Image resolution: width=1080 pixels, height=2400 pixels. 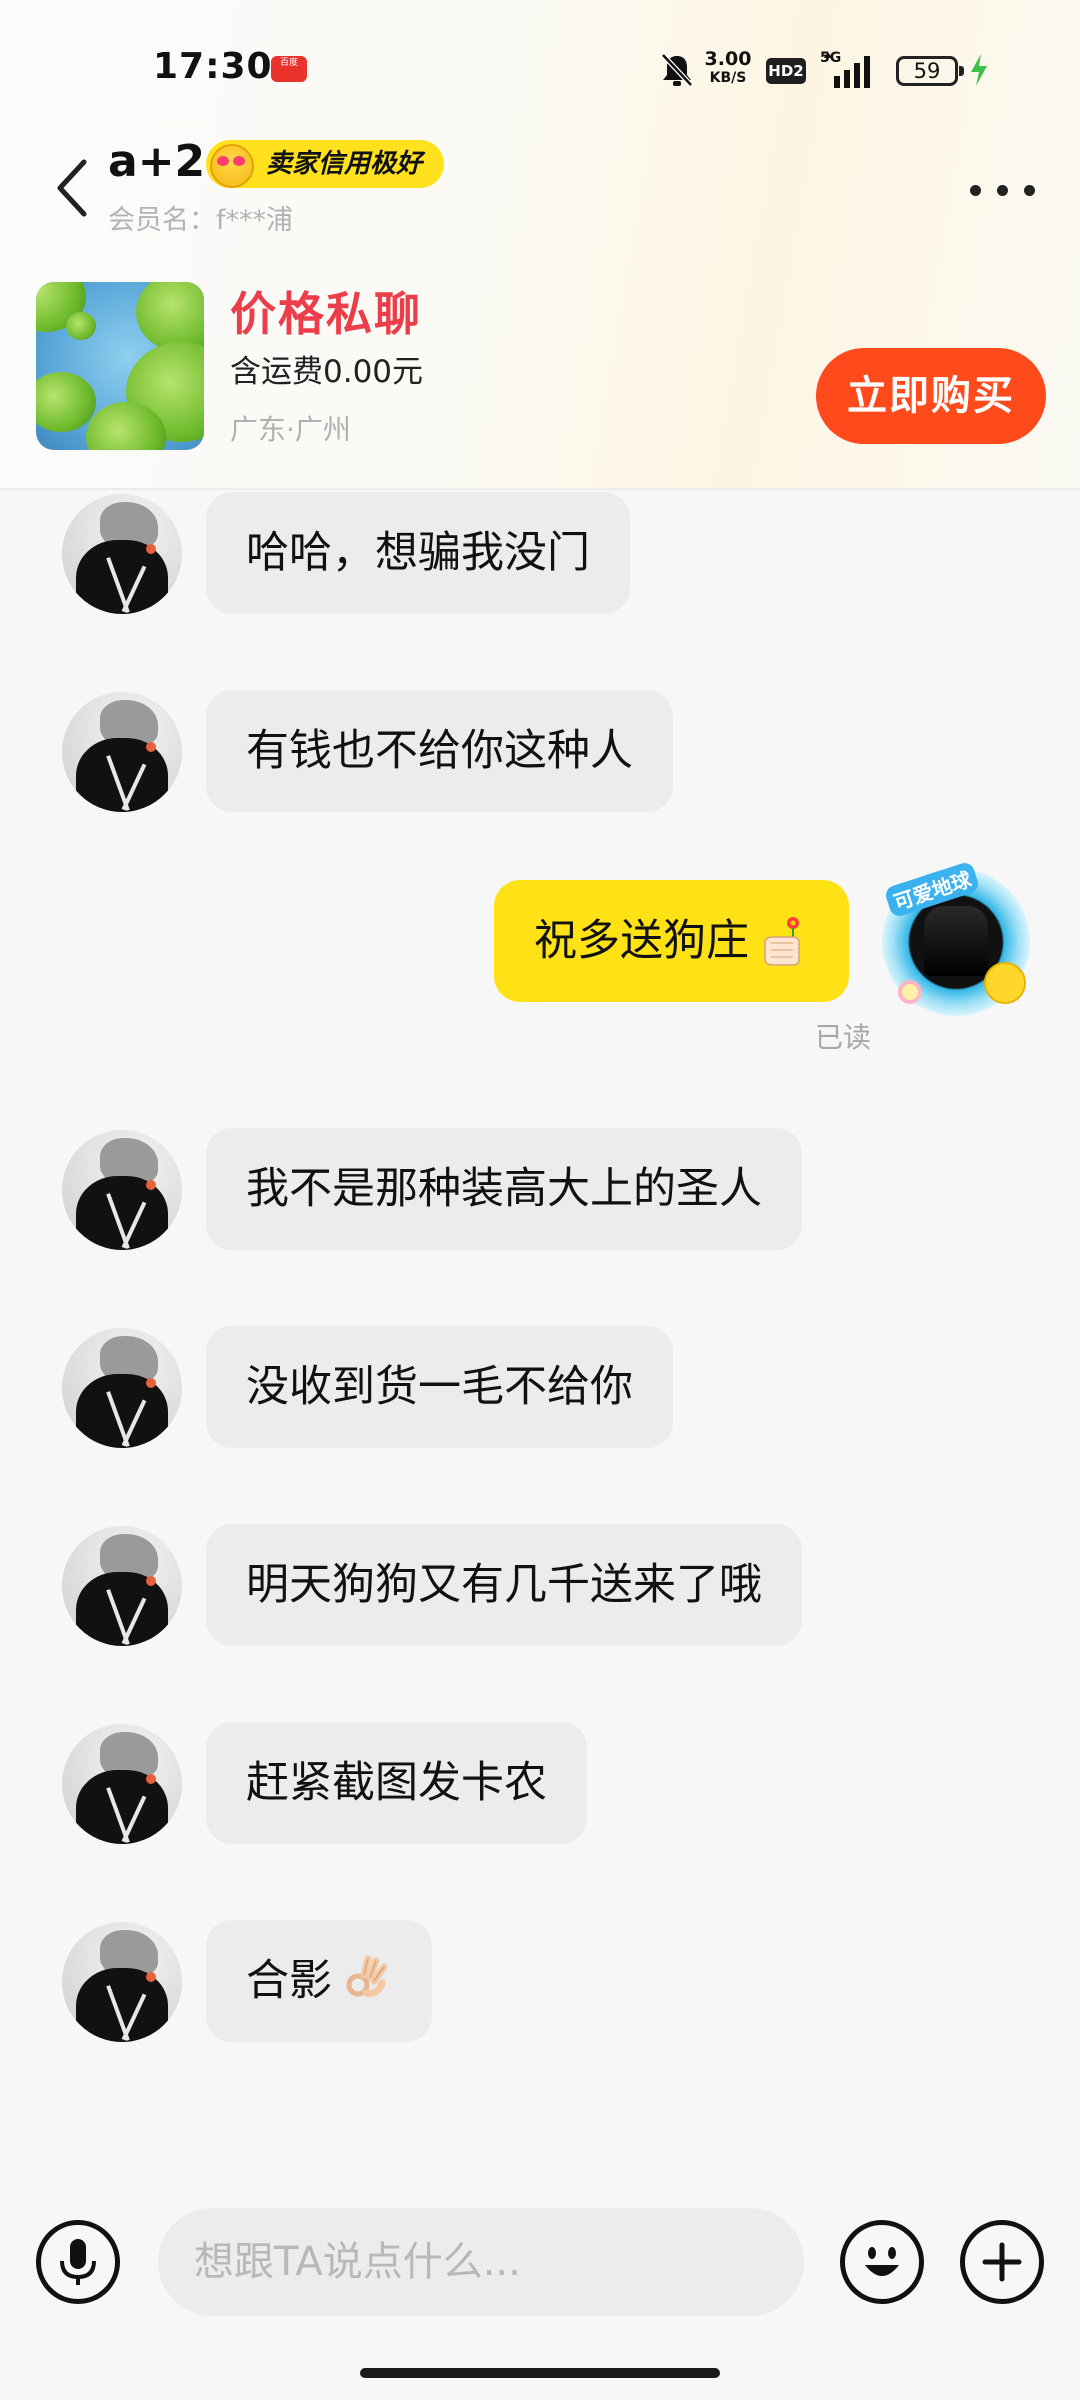 I want to click on message-row: 有钱也不给你这种人, so click(x=540, y=758).